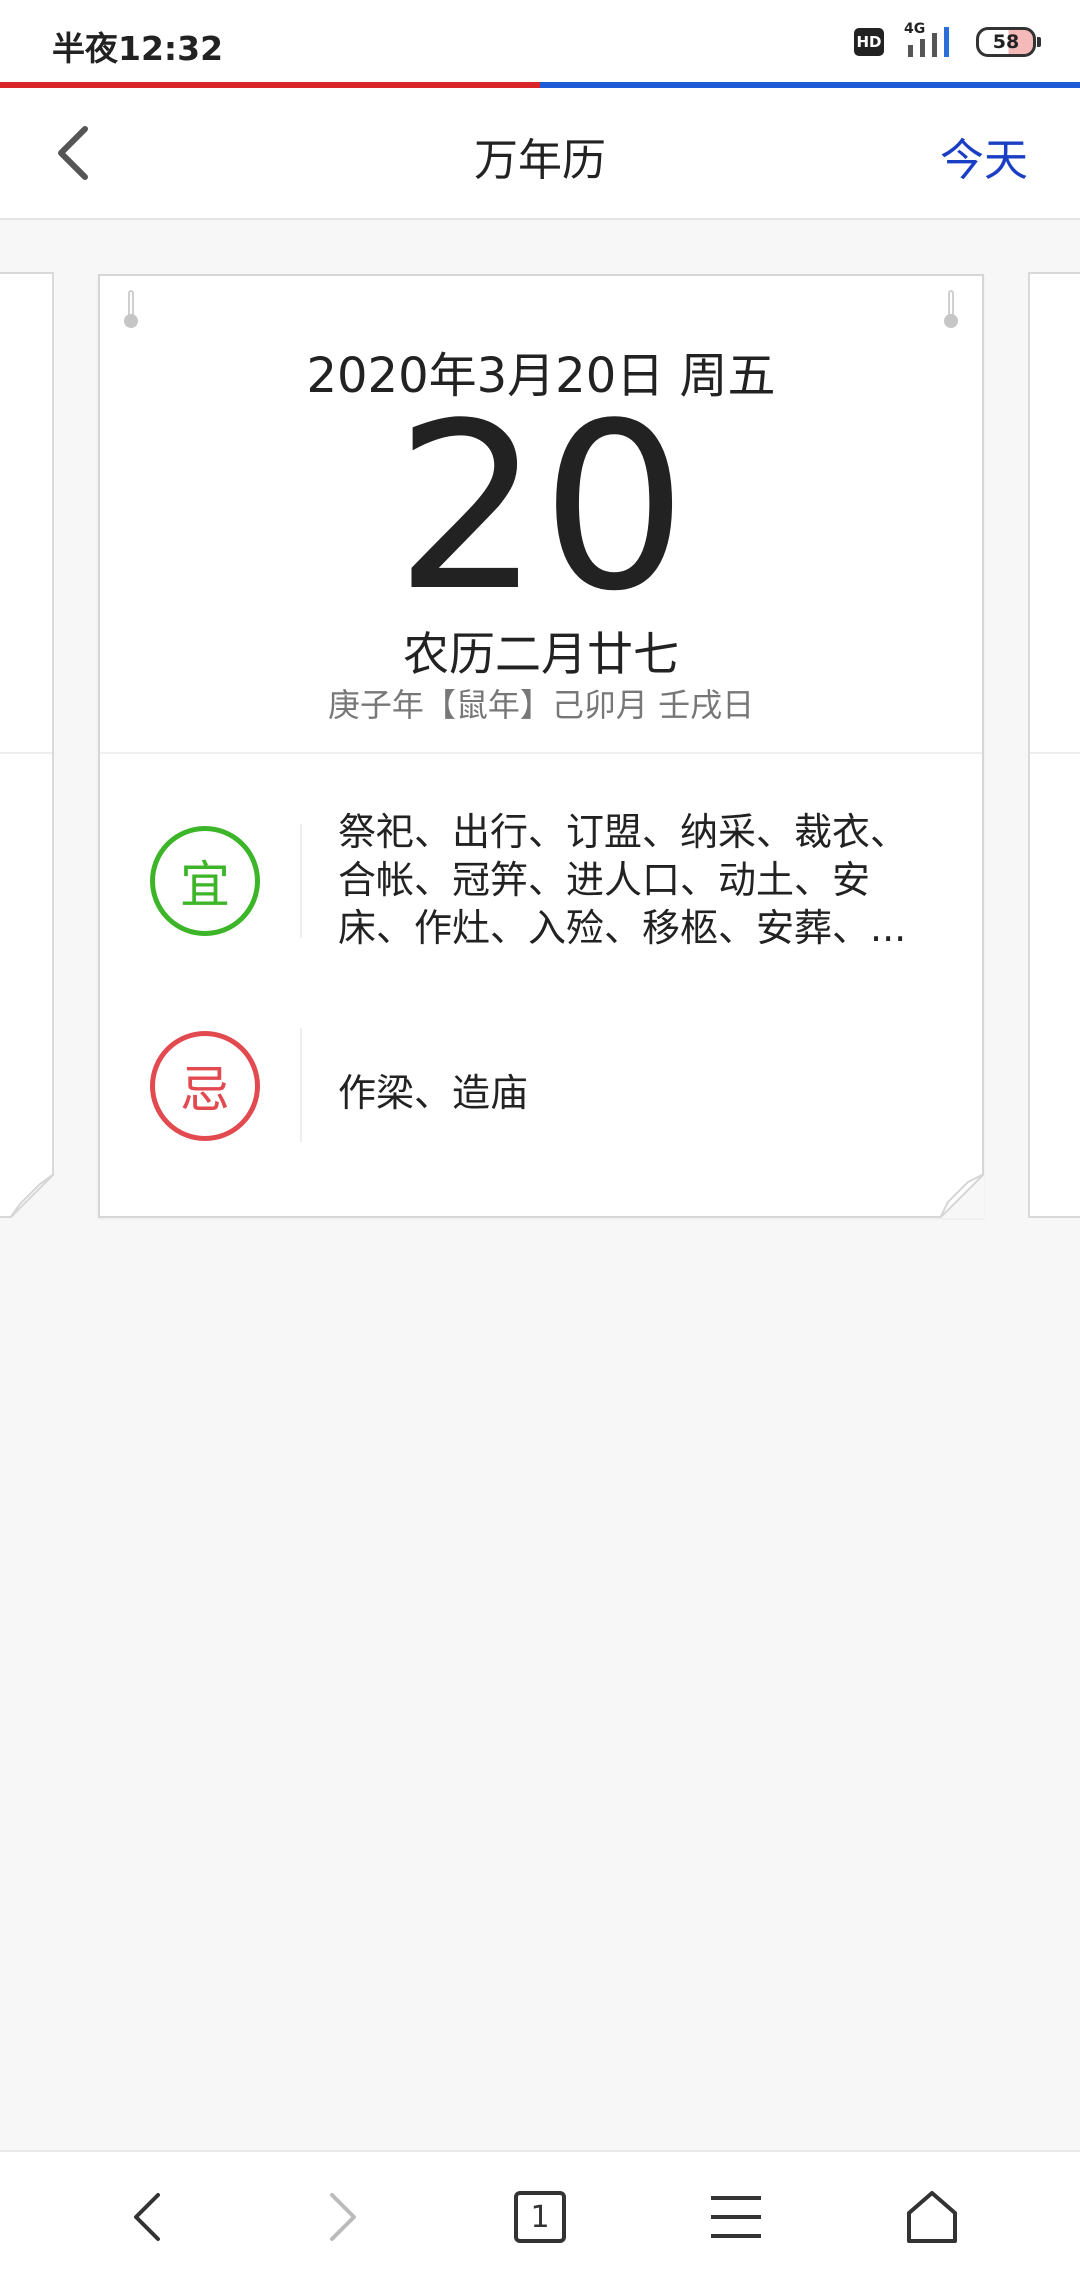  I want to click on home-icon, so click(932, 2217).